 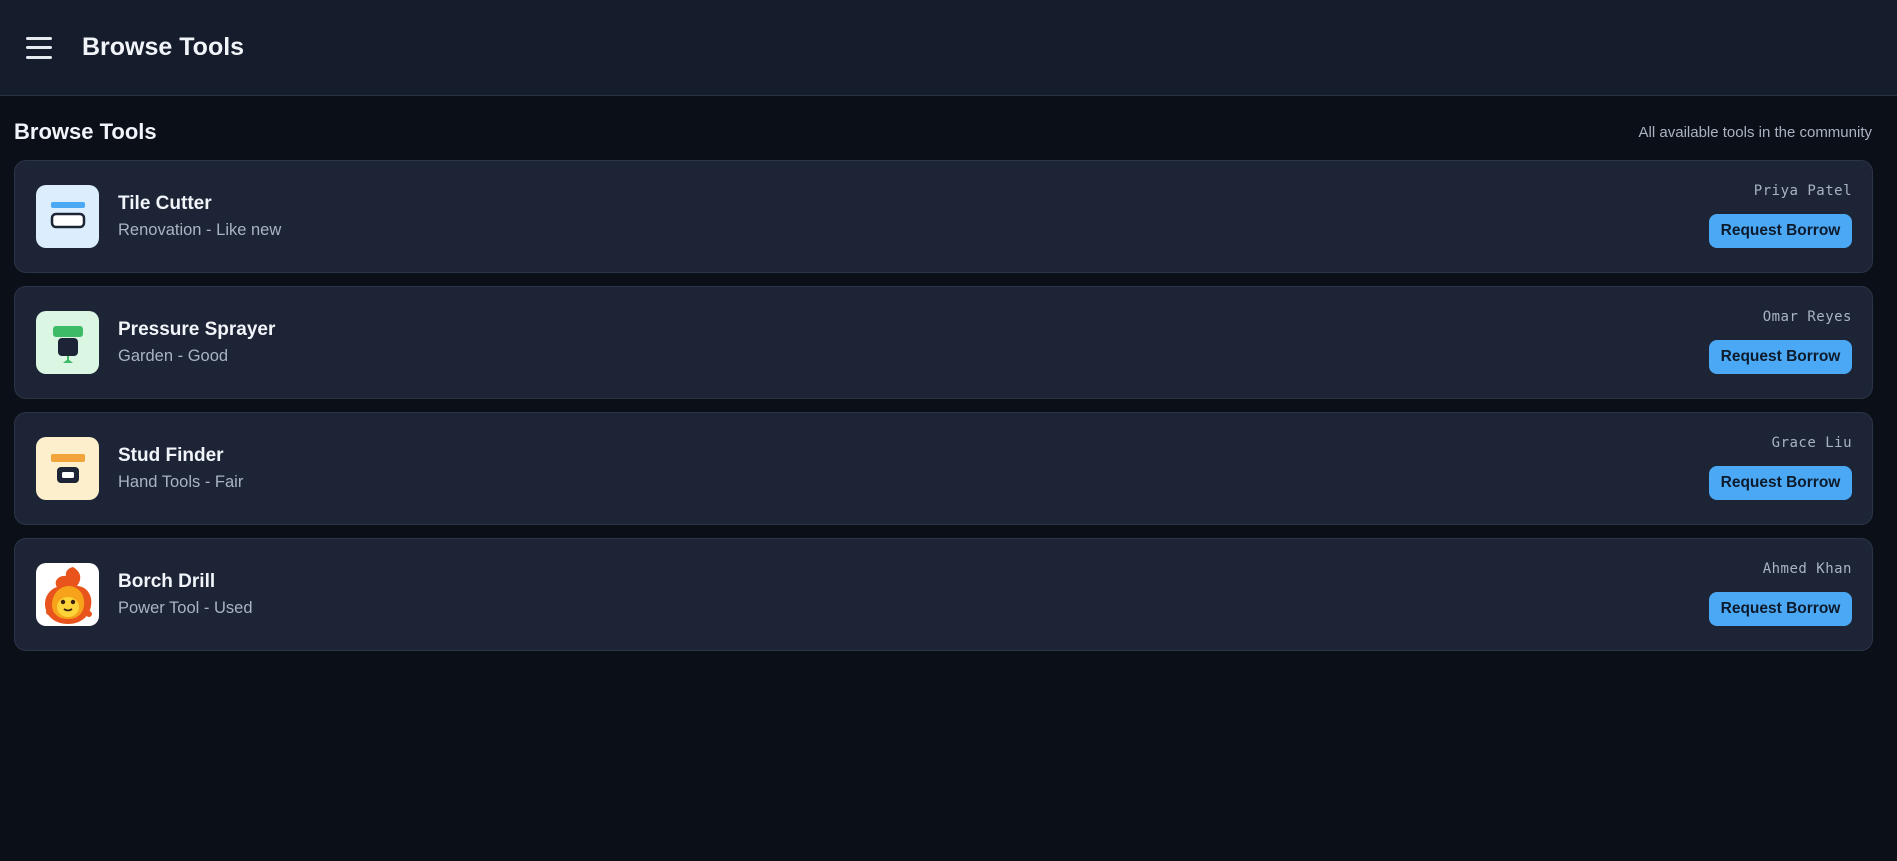 I want to click on owner-name: Ahmed Khan, so click(x=1807, y=569).